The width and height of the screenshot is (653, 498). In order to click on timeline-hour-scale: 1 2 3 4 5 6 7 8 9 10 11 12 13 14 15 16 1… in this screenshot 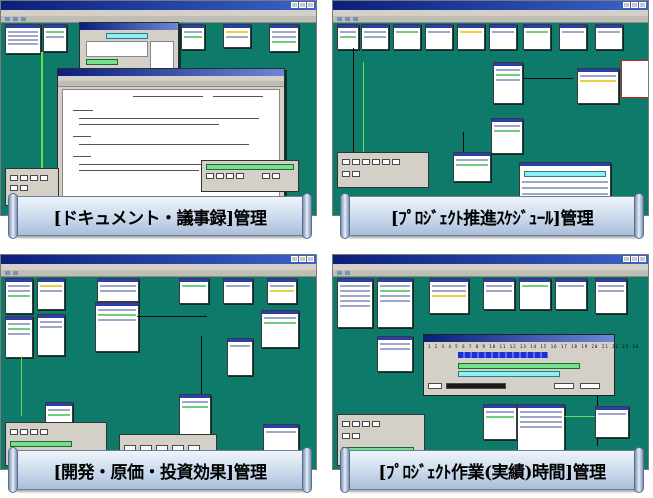, I will do `click(534, 346)`.